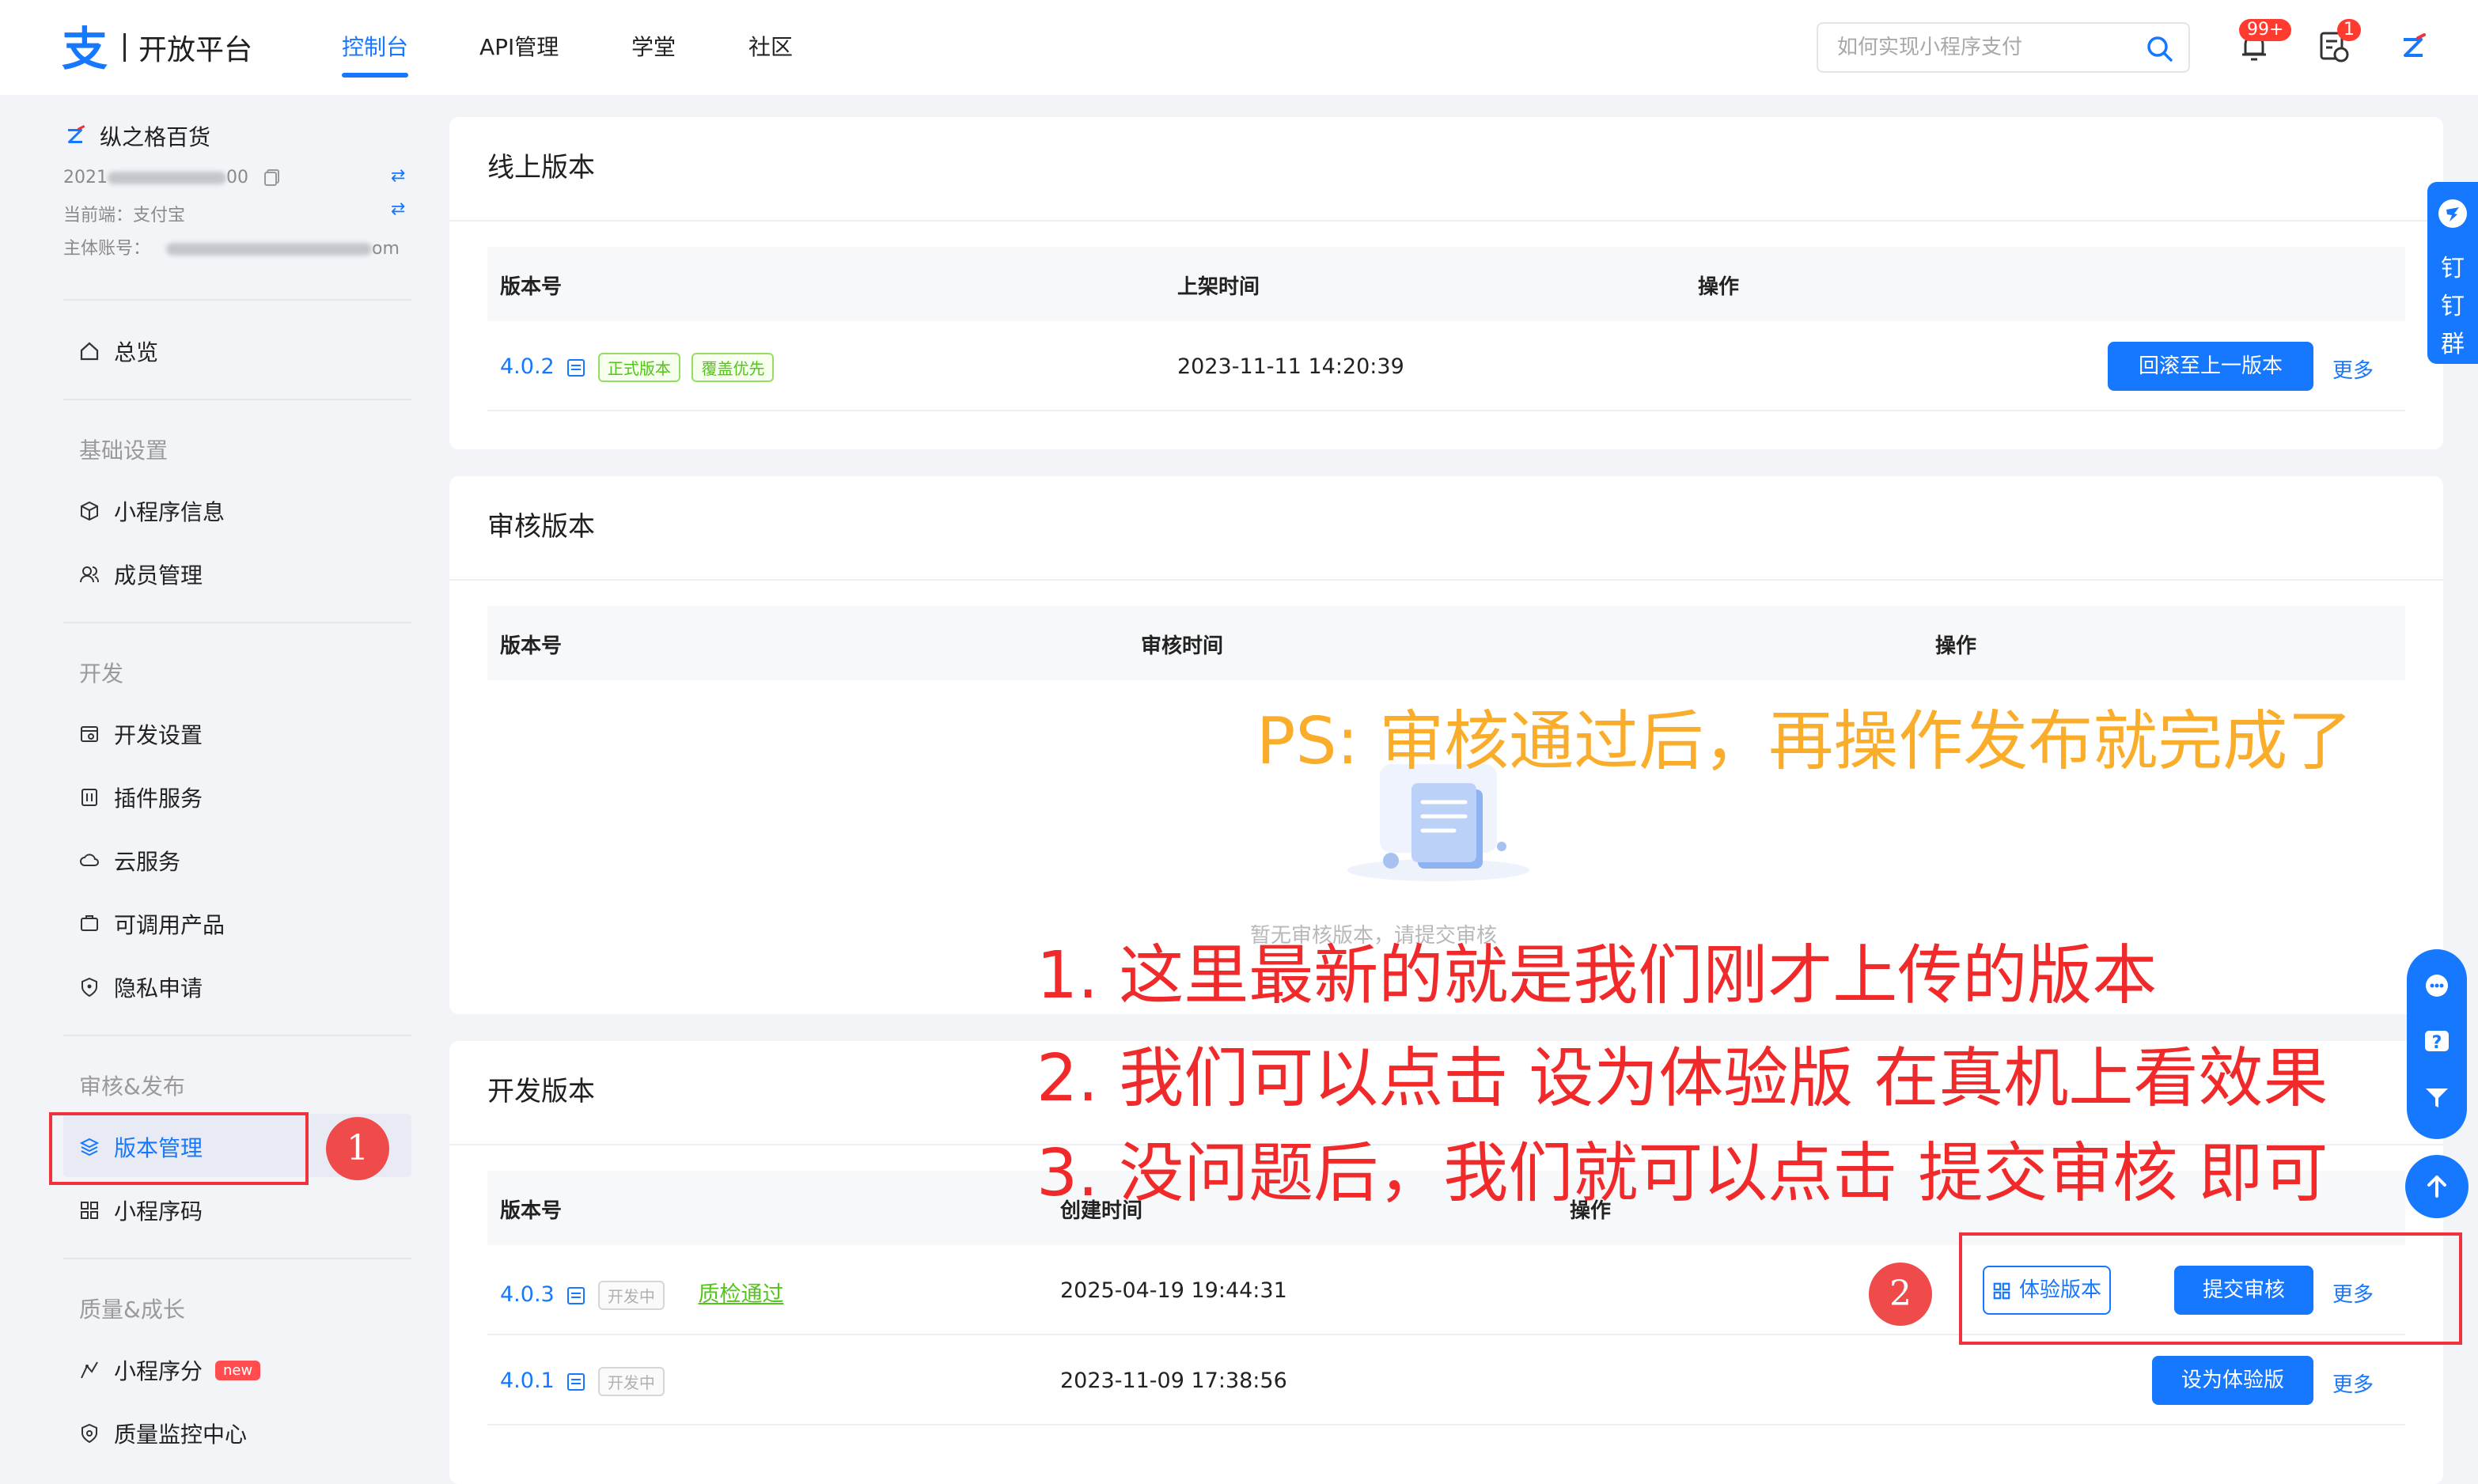  Describe the element at coordinates (179, 1148) in the screenshot. I see `annotation-box-version-menu` at that location.